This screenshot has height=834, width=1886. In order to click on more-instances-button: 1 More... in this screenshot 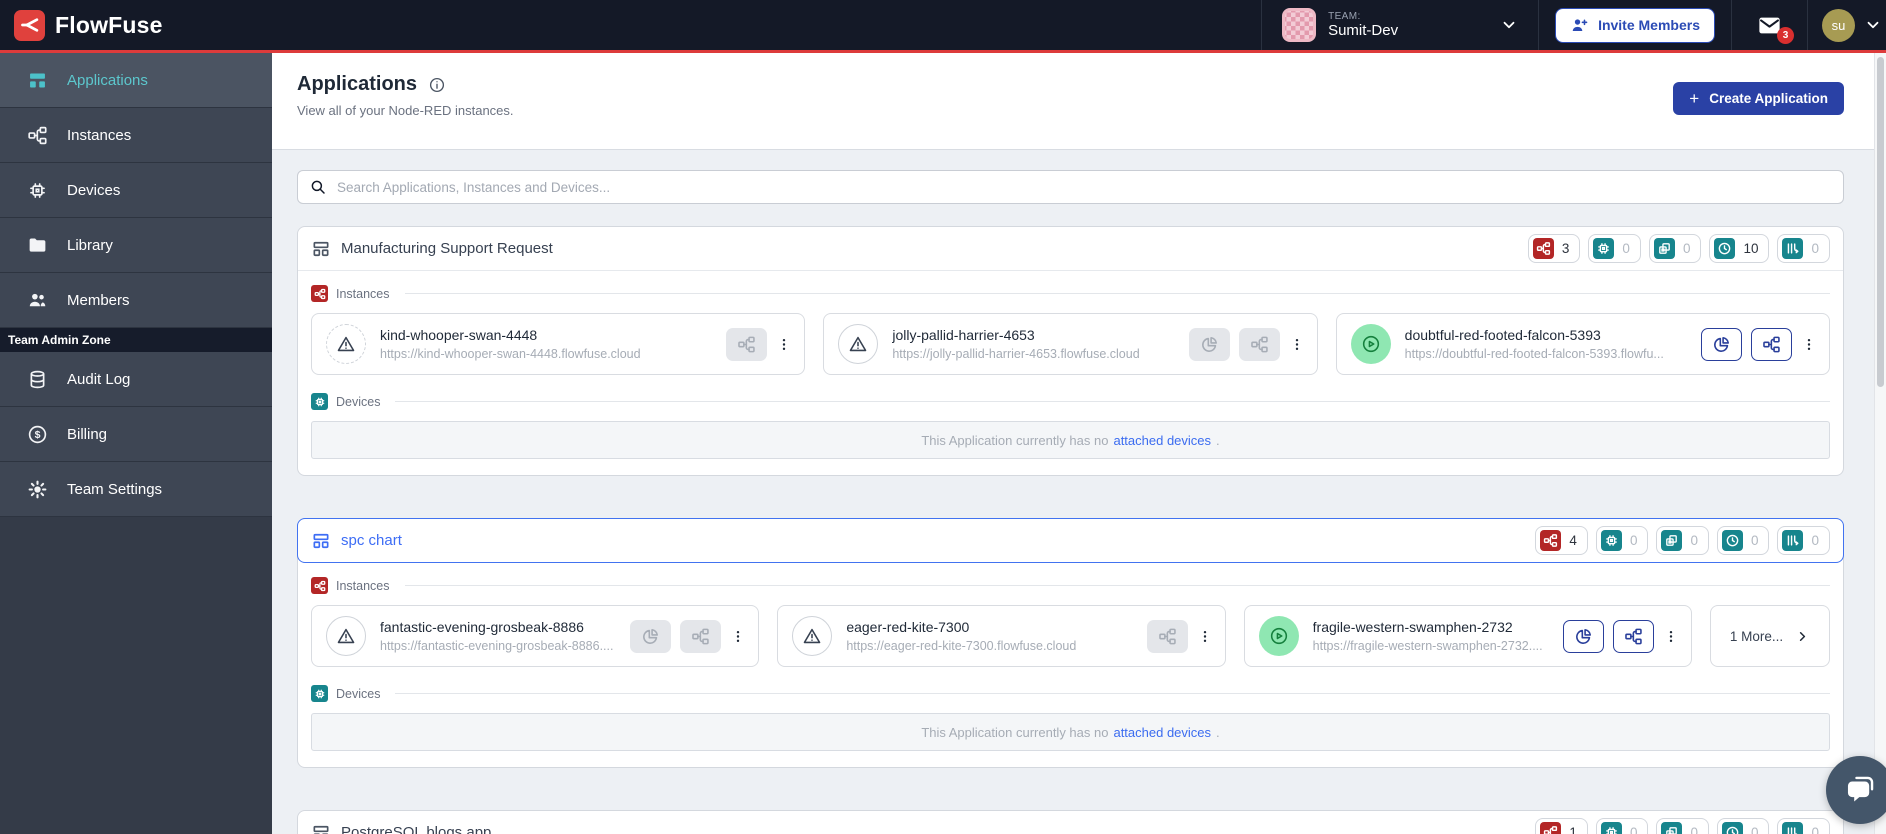, I will do `click(1769, 636)`.